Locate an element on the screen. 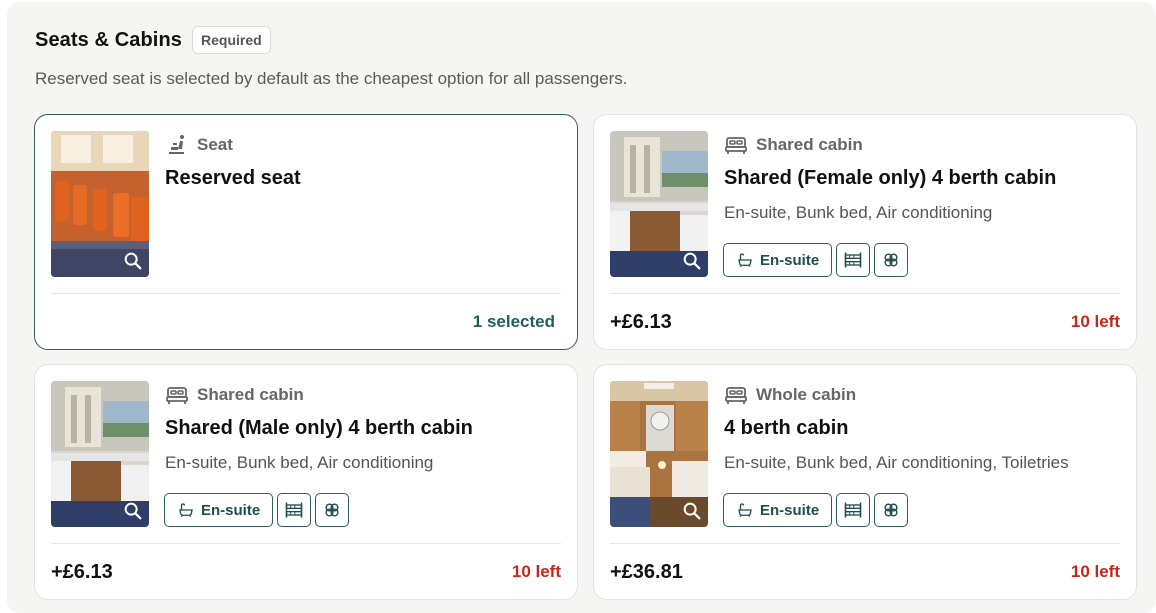 The image size is (1156, 613). category-row: Whole cabin is located at coordinates (790, 395).